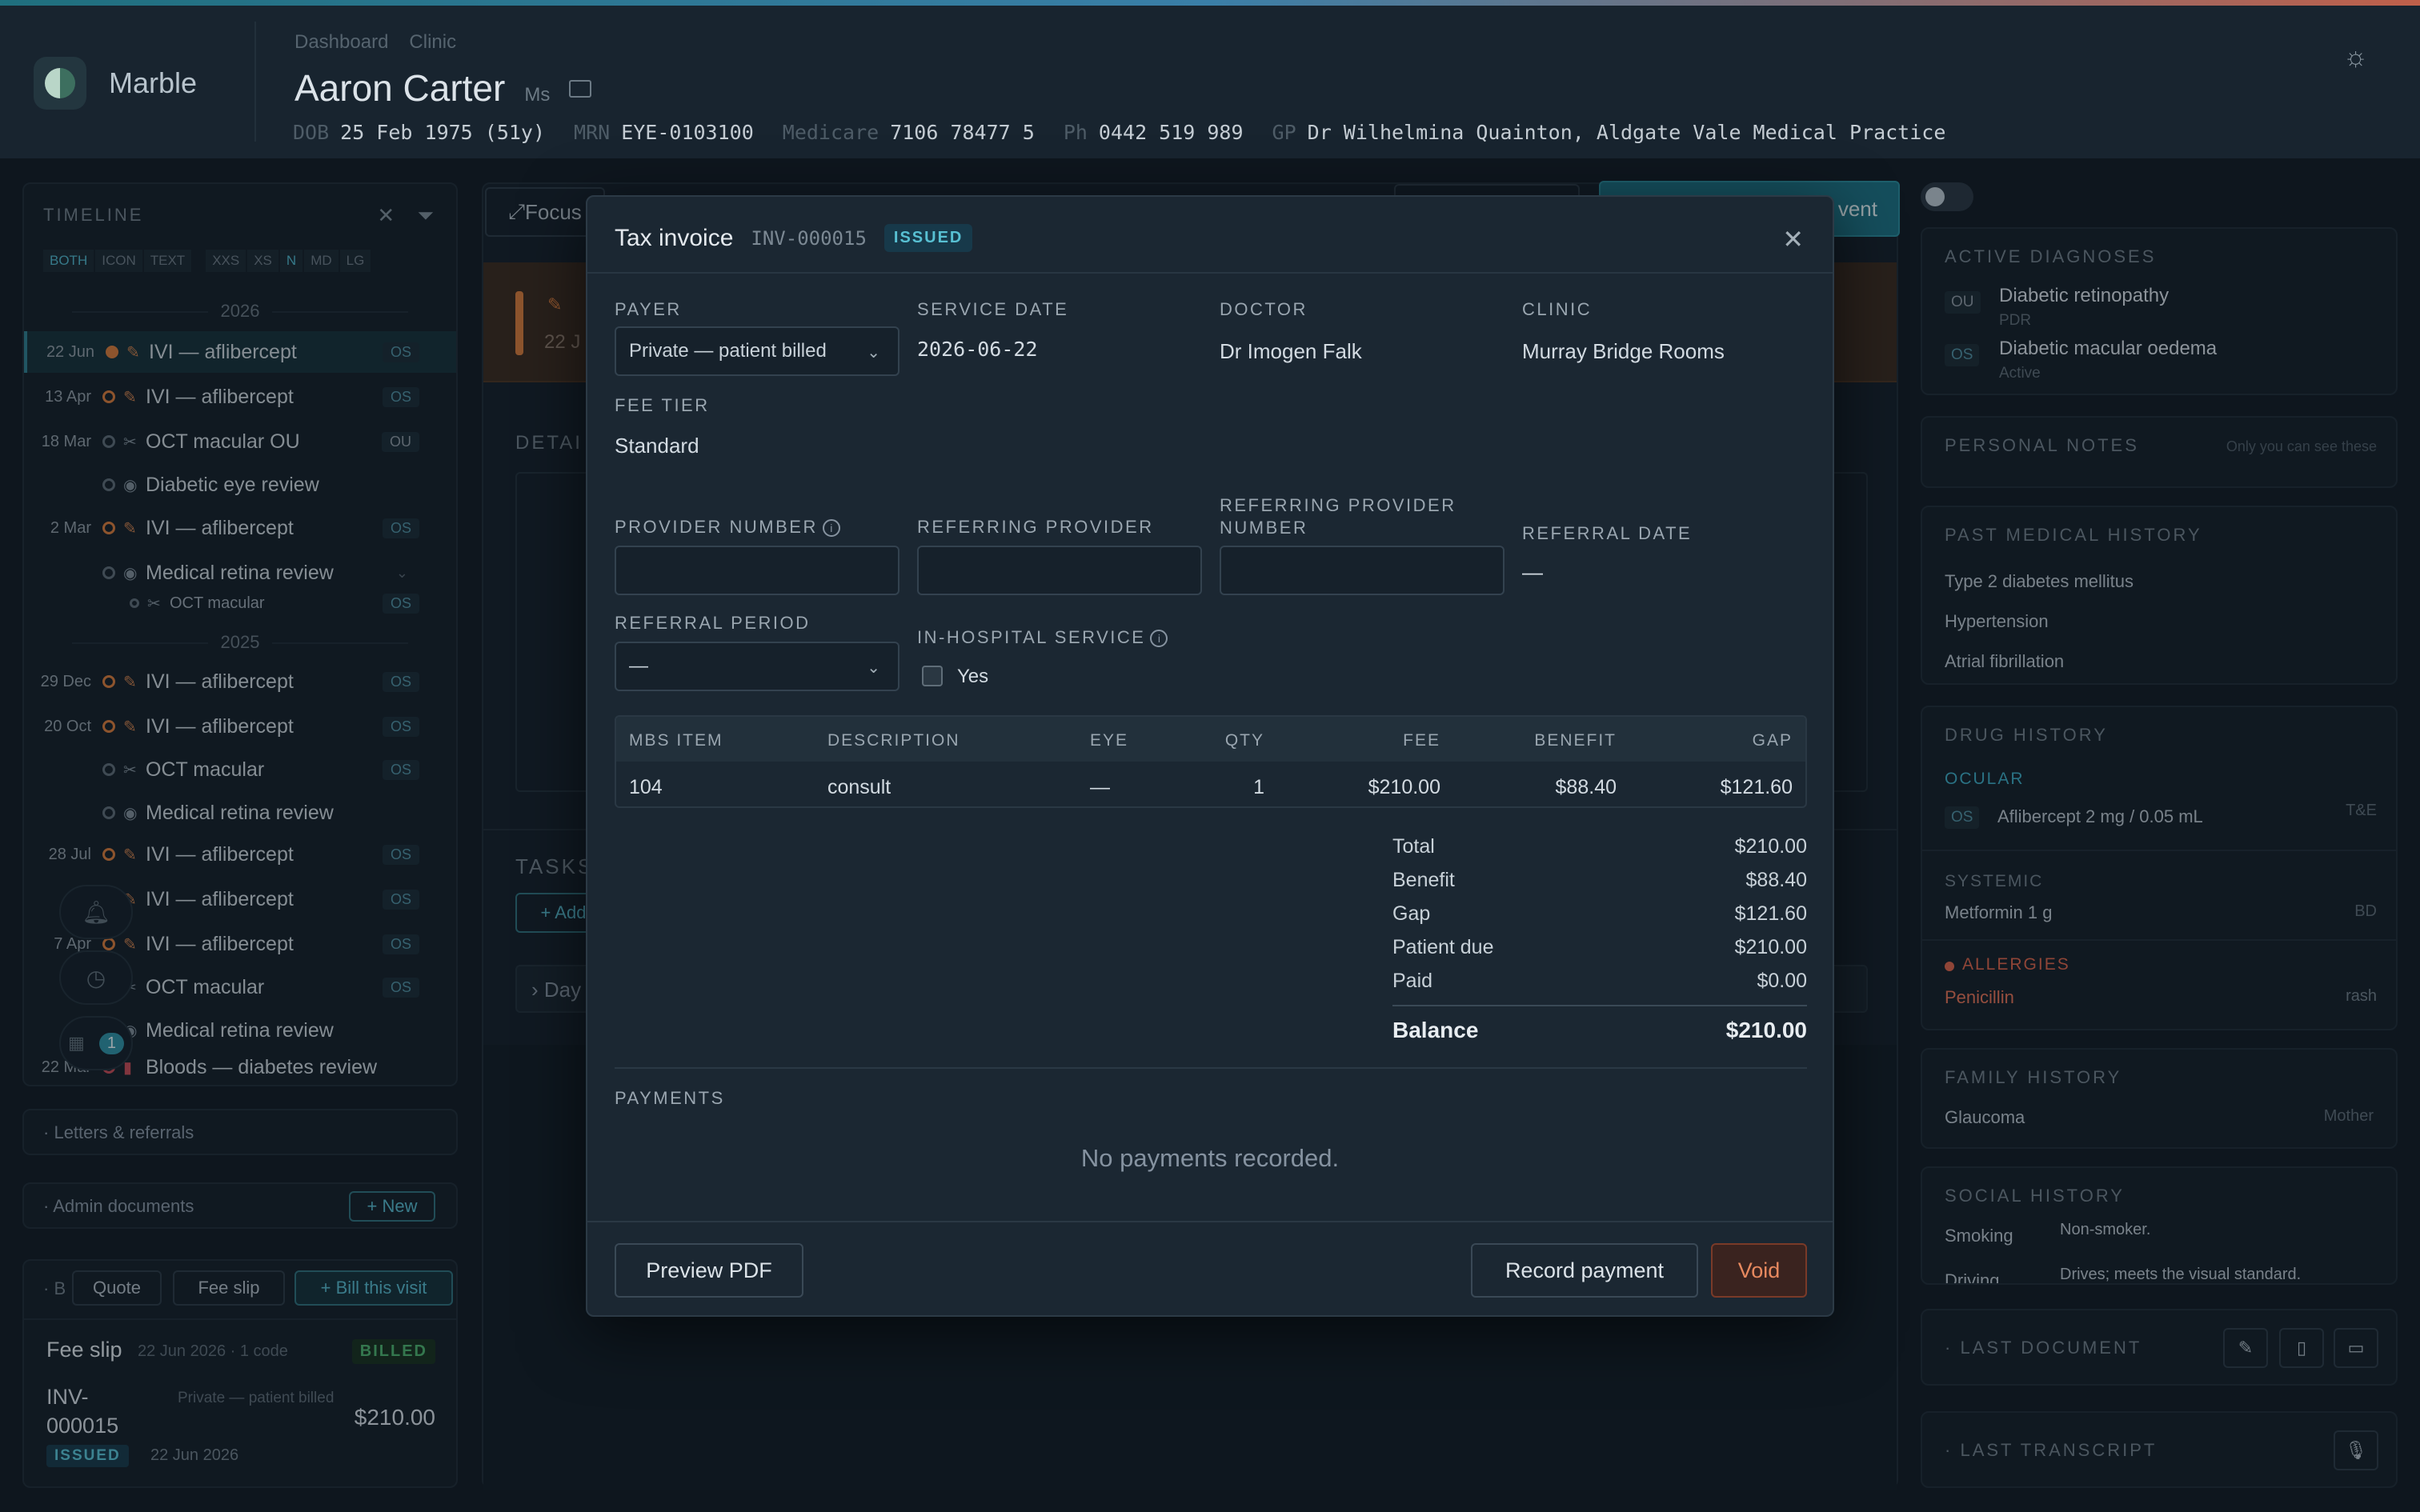  I want to click on medicare-value: 7106 78477 5, so click(962, 132).